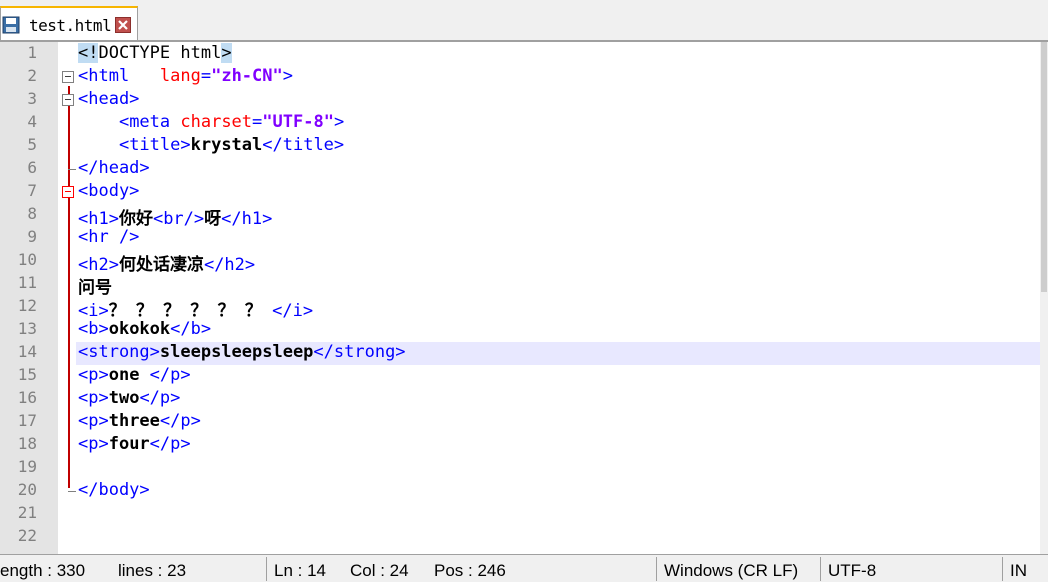 This screenshot has height=582, width=1048. Describe the element at coordinates (129, 398) in the screenshot. I see `code-line: <p>two</p>` at that location.